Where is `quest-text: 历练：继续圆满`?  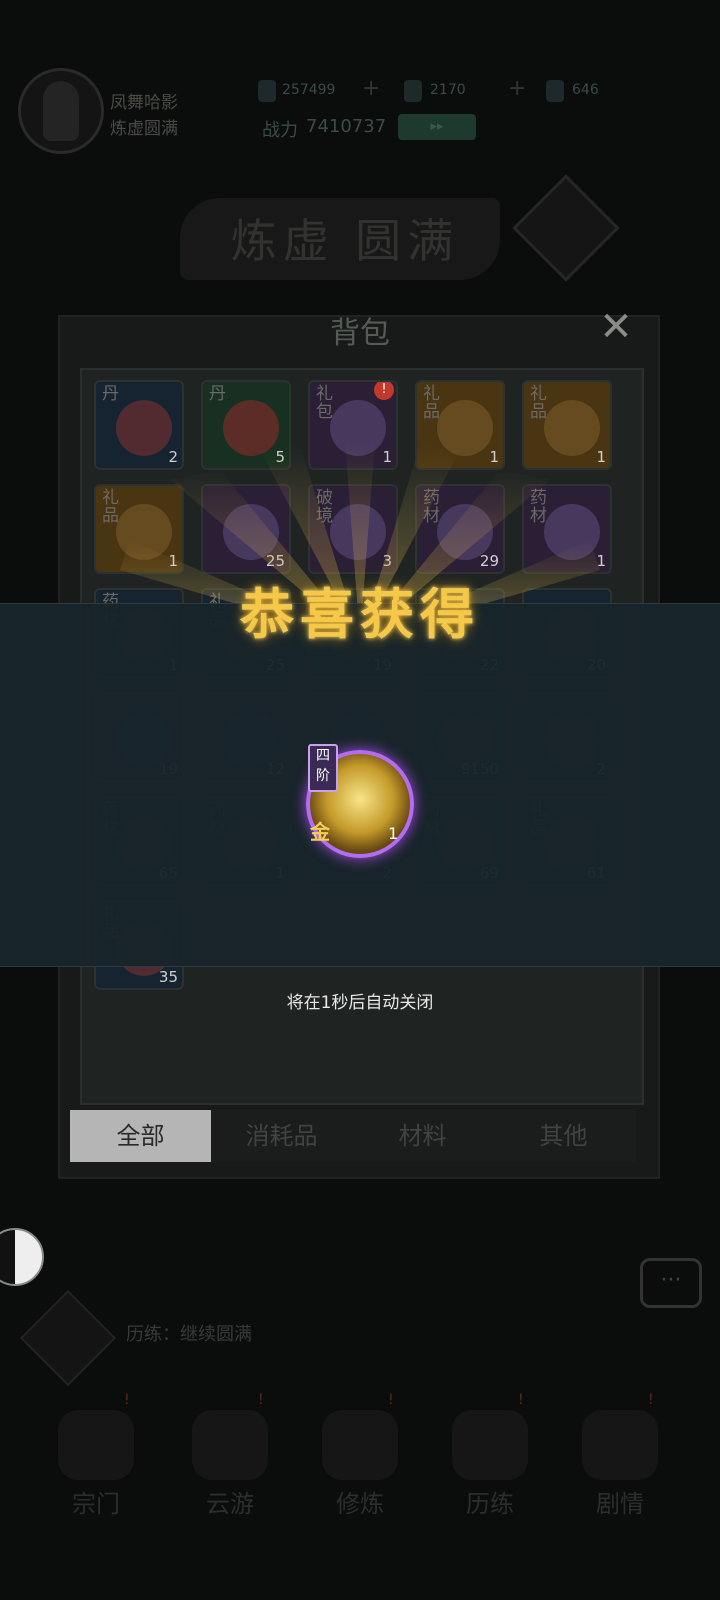
quest-text: 历练：继续圆满 is located at coordinates (189, 1333).